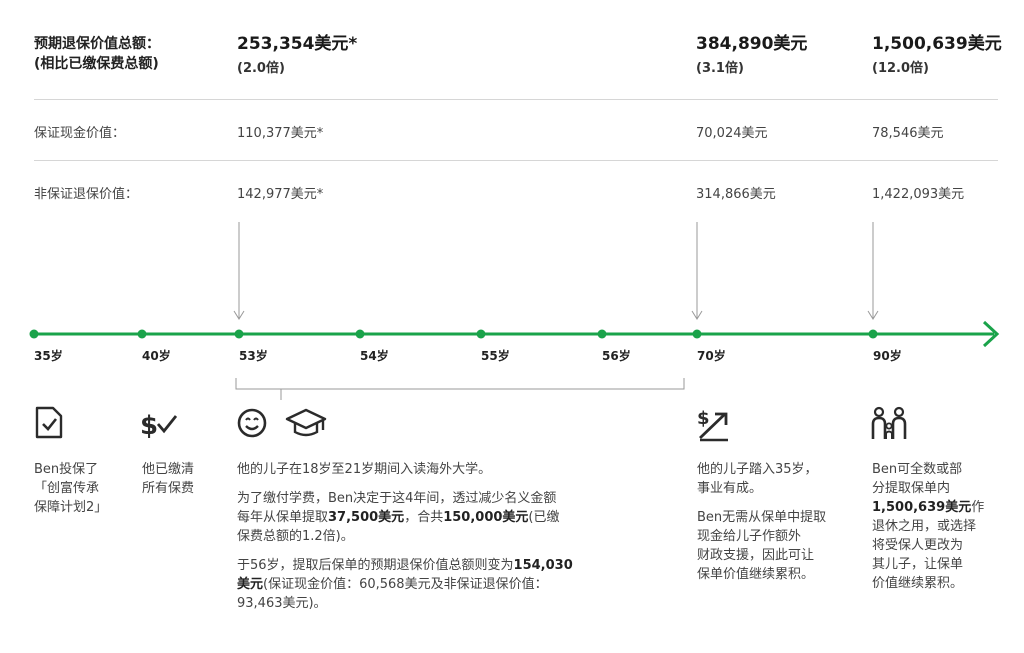  Describe the element at coordinates (544, 517) in the screenshot. I see `event-53-para2-d: (已缴` at that location.